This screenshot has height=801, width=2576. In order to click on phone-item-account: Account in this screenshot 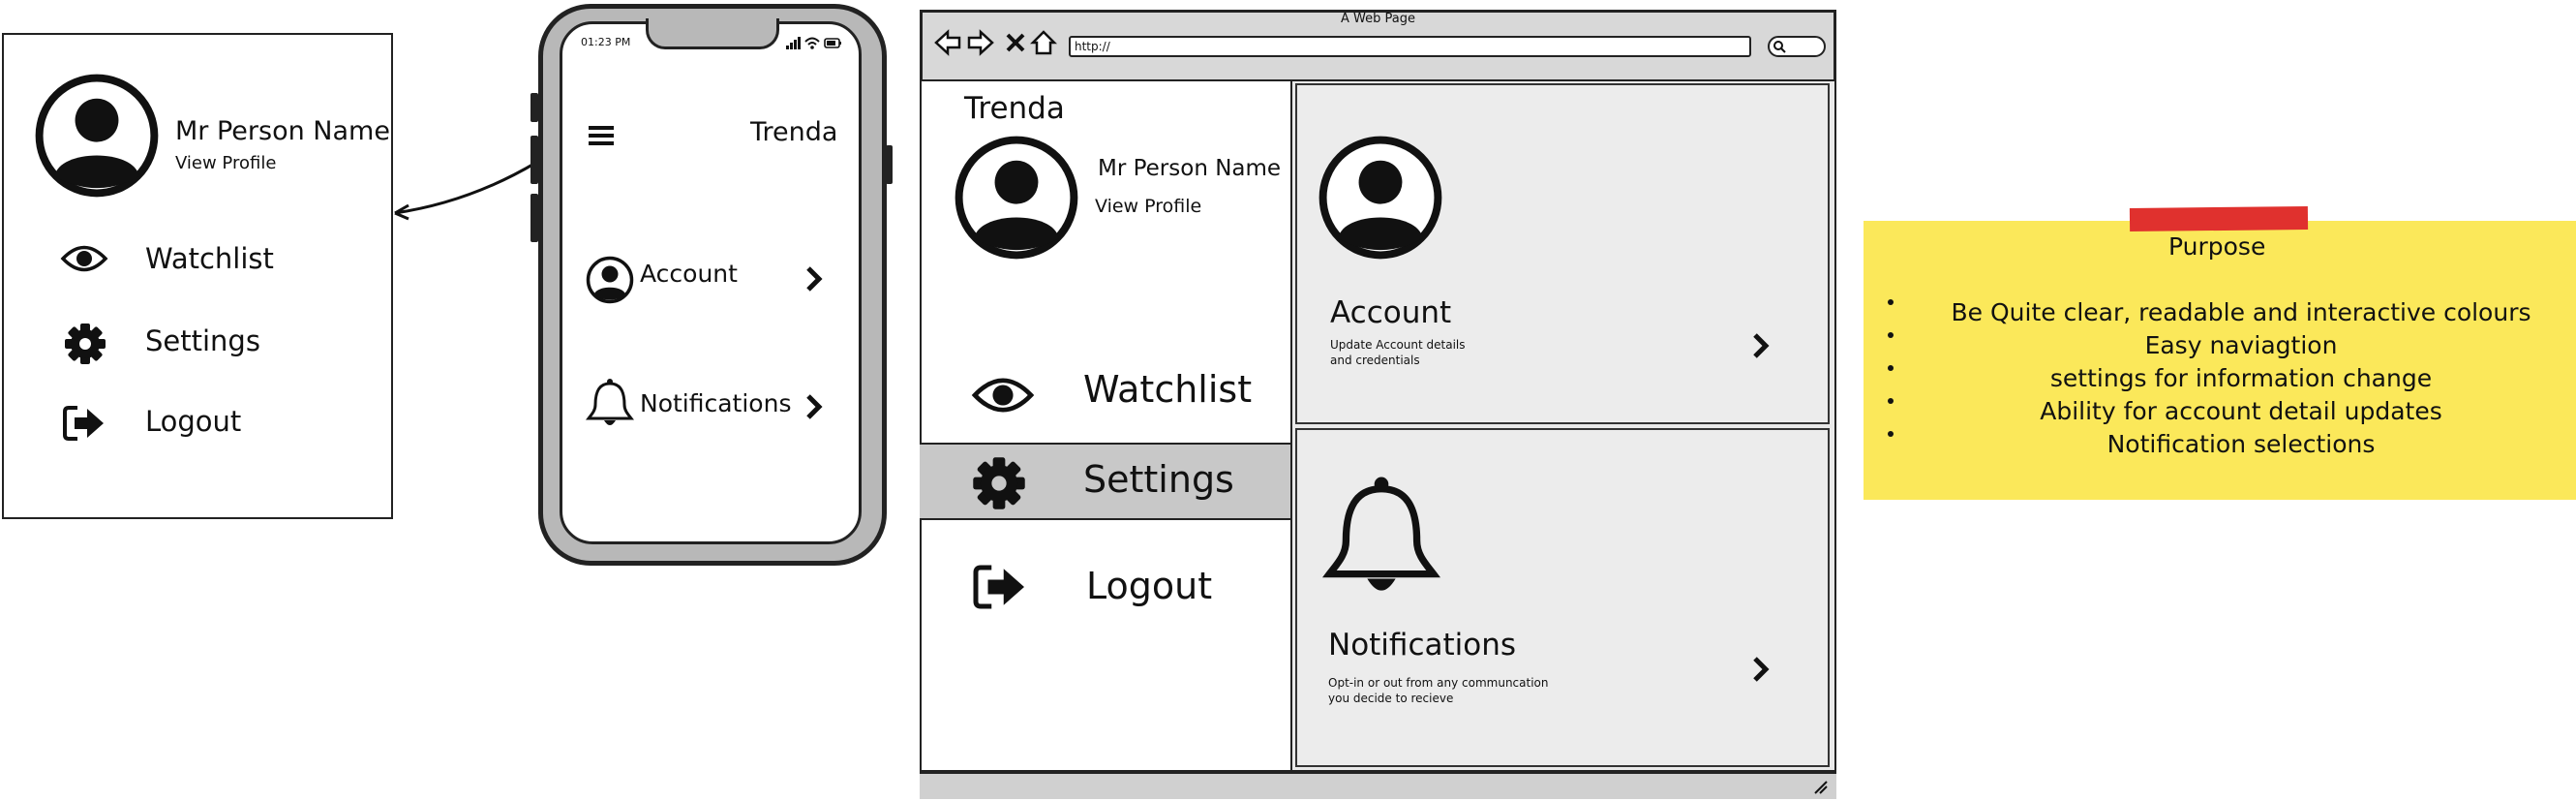, I will do `click(689, 274)`.